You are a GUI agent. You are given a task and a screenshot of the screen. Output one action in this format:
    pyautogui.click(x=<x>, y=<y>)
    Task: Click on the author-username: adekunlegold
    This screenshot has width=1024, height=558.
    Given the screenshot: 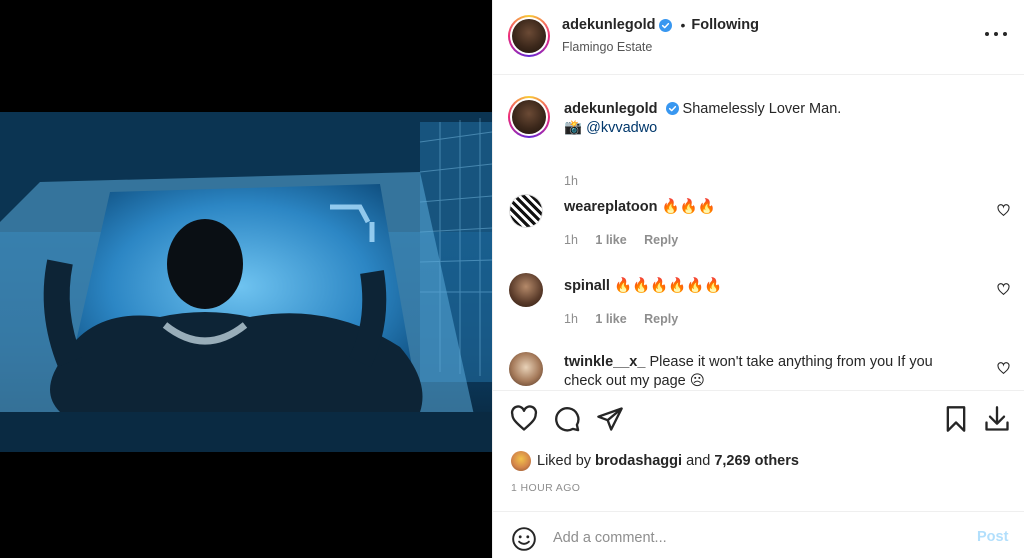 What is the action you would take?
    pyautogui.click(x=608, y=25)
    